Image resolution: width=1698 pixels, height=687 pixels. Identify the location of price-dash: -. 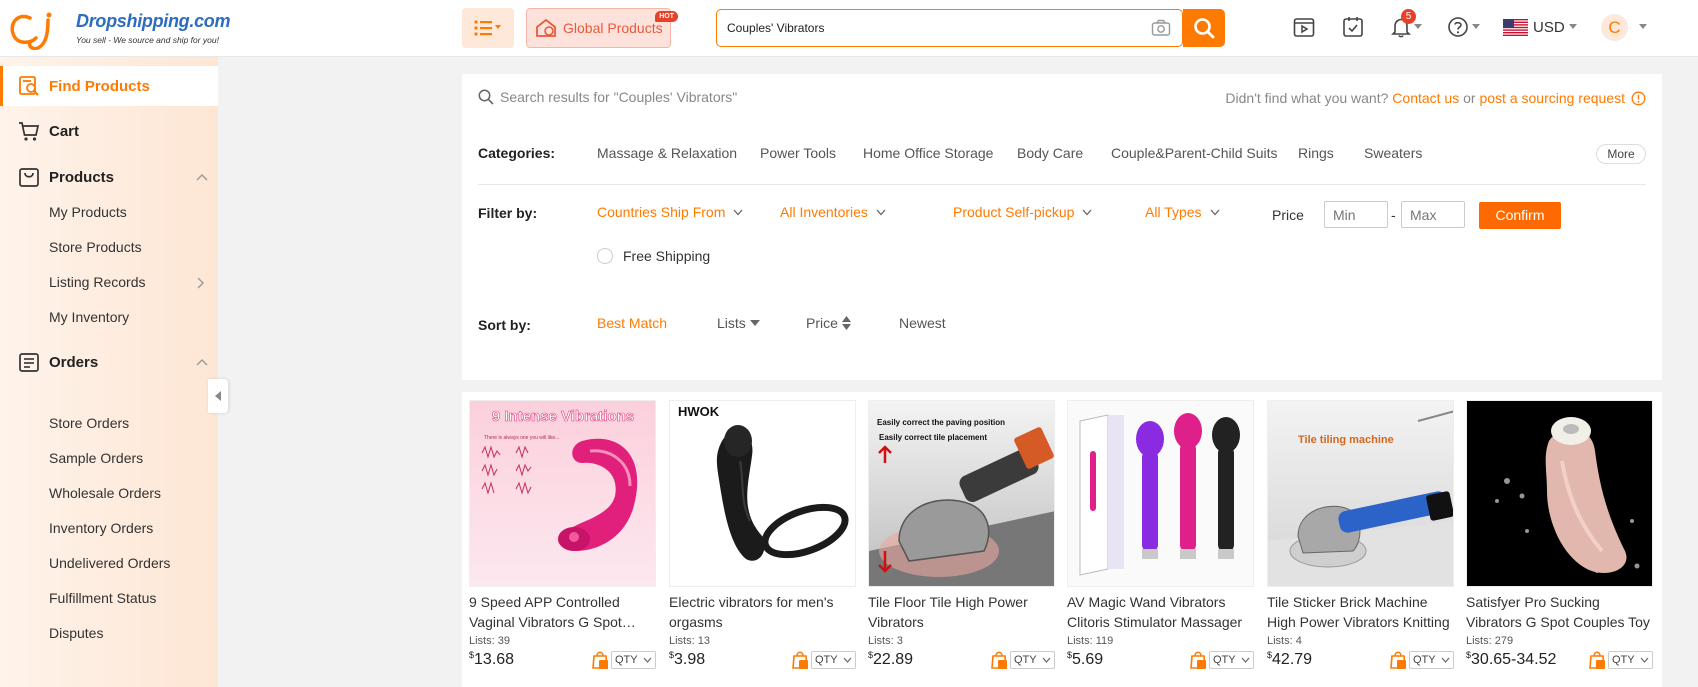
(1393, 215).